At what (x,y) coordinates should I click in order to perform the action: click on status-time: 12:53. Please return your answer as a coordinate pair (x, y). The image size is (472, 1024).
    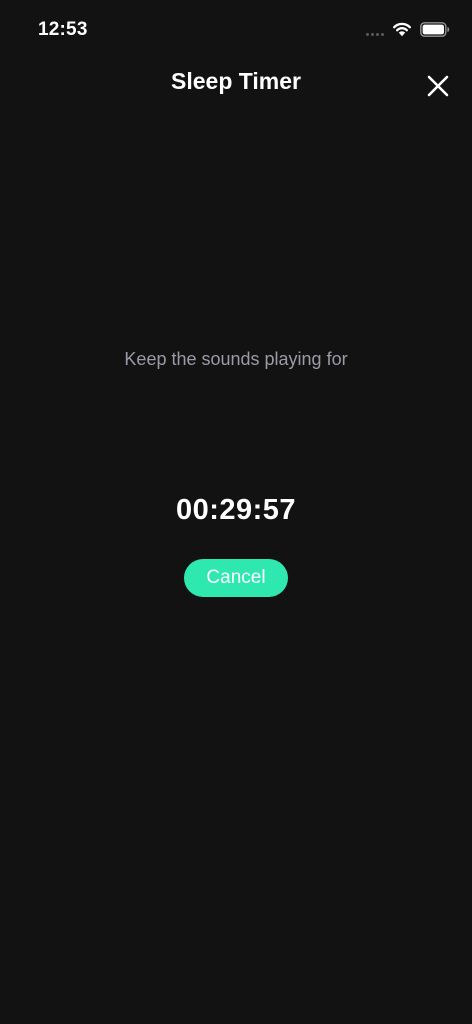
    Looking at the image, I should click on (63, 29).